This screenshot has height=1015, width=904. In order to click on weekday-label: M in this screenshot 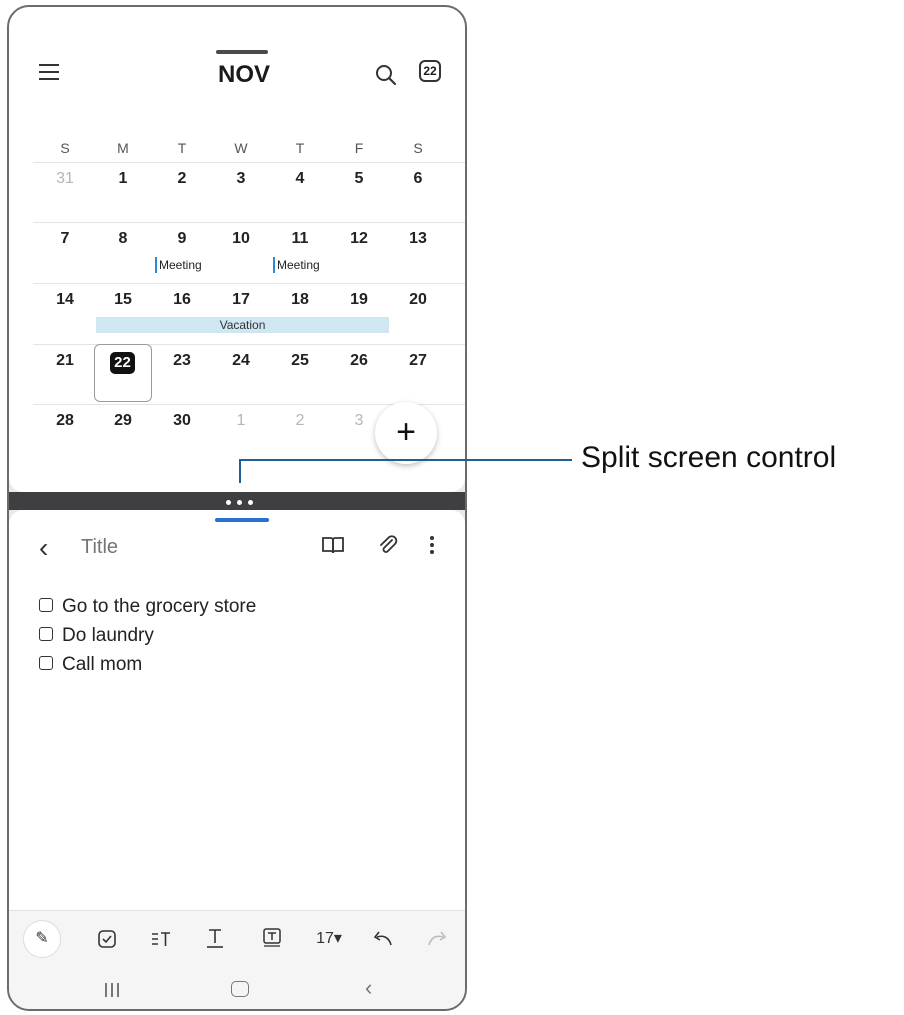, I will do `click(123, 148)`.